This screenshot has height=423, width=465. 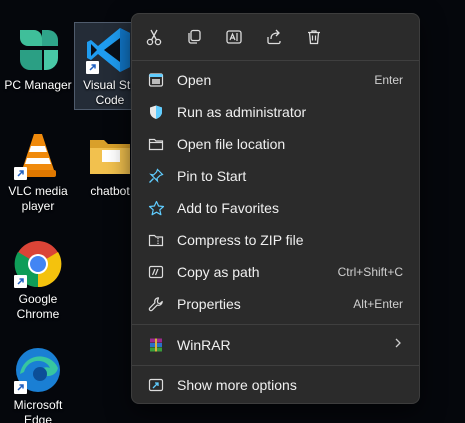 I want to click on desktop-icon-pc-manager: PC Manager, so click(x=38, y=58).